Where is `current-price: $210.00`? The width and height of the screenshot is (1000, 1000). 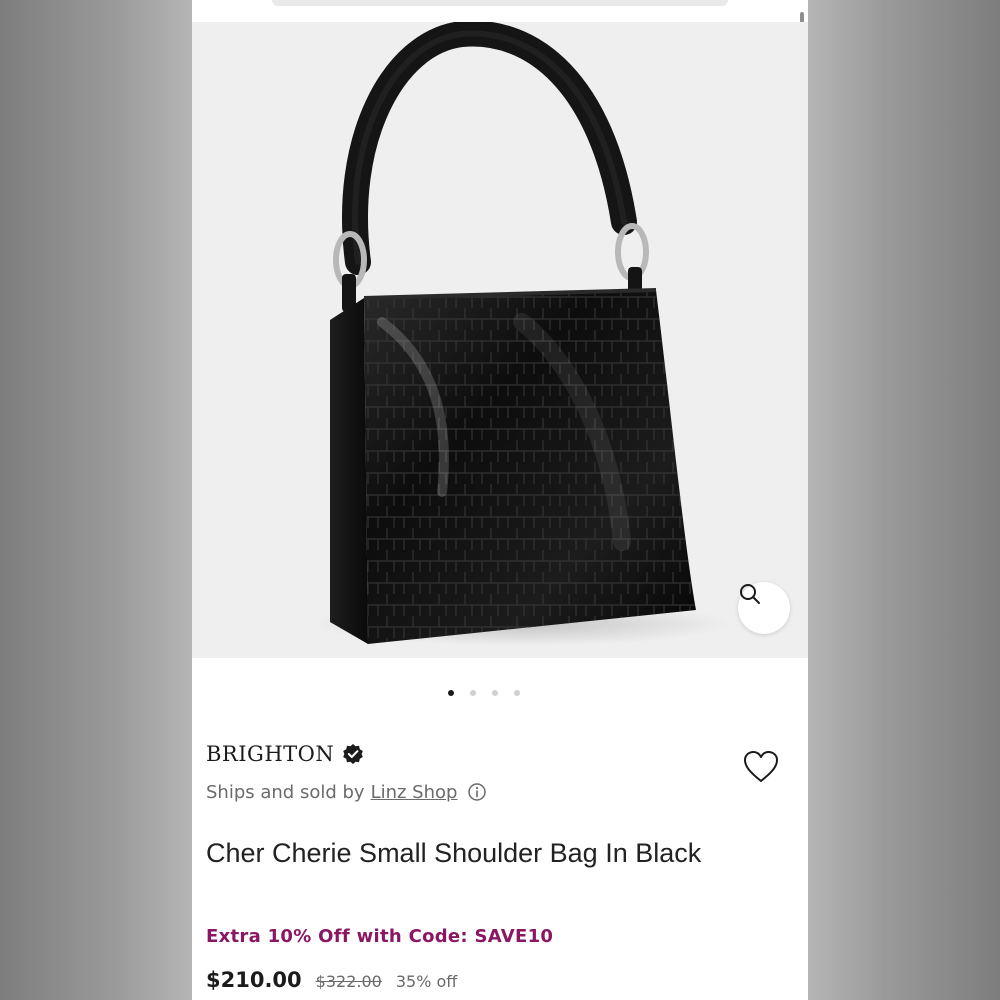
current-price: $210.00 is located at coordinates (254, 980).